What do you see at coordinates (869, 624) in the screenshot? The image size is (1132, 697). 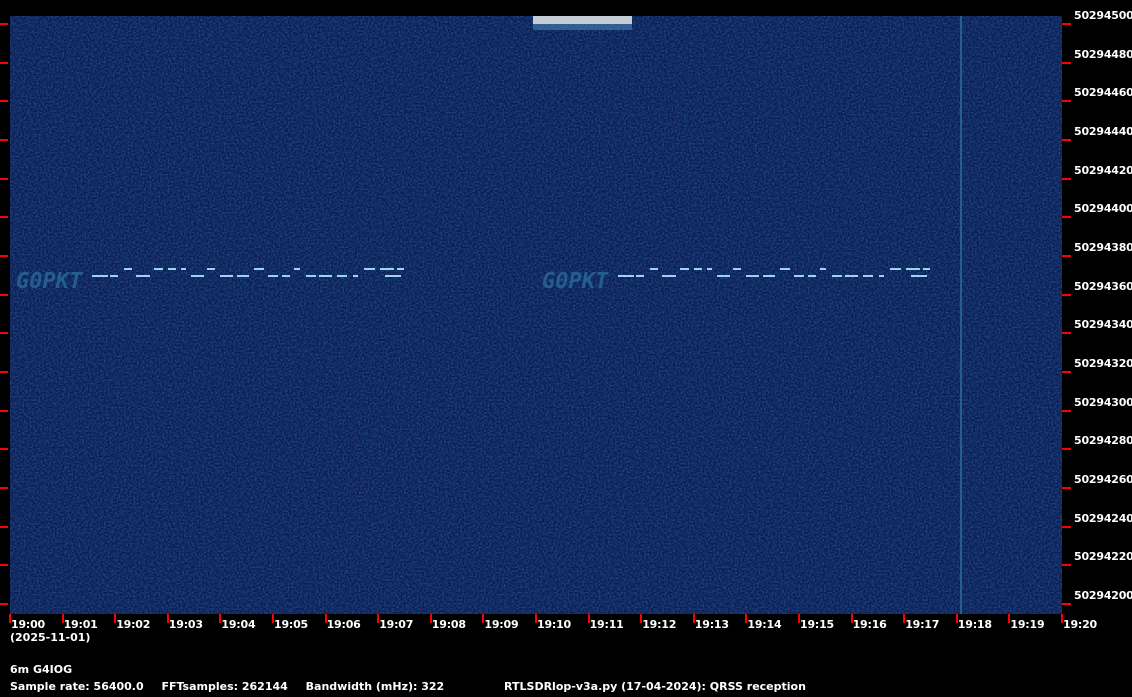 I see `x-tick-label: 19:16` at bounding box center [869, 624].